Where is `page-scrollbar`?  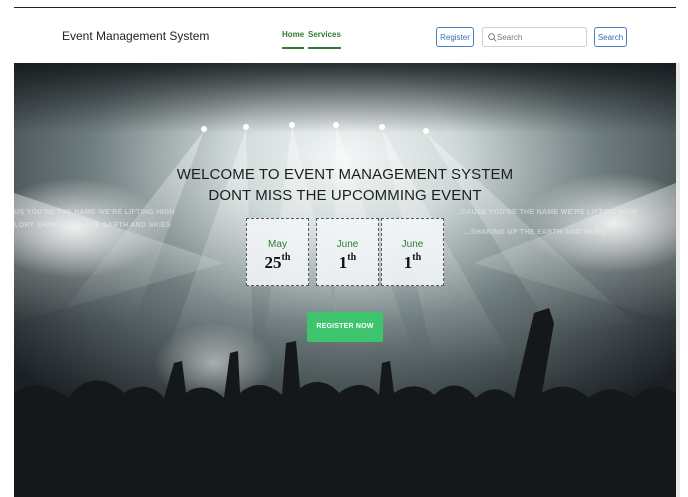 page-scrollbar is located at coordinates (678, 280).